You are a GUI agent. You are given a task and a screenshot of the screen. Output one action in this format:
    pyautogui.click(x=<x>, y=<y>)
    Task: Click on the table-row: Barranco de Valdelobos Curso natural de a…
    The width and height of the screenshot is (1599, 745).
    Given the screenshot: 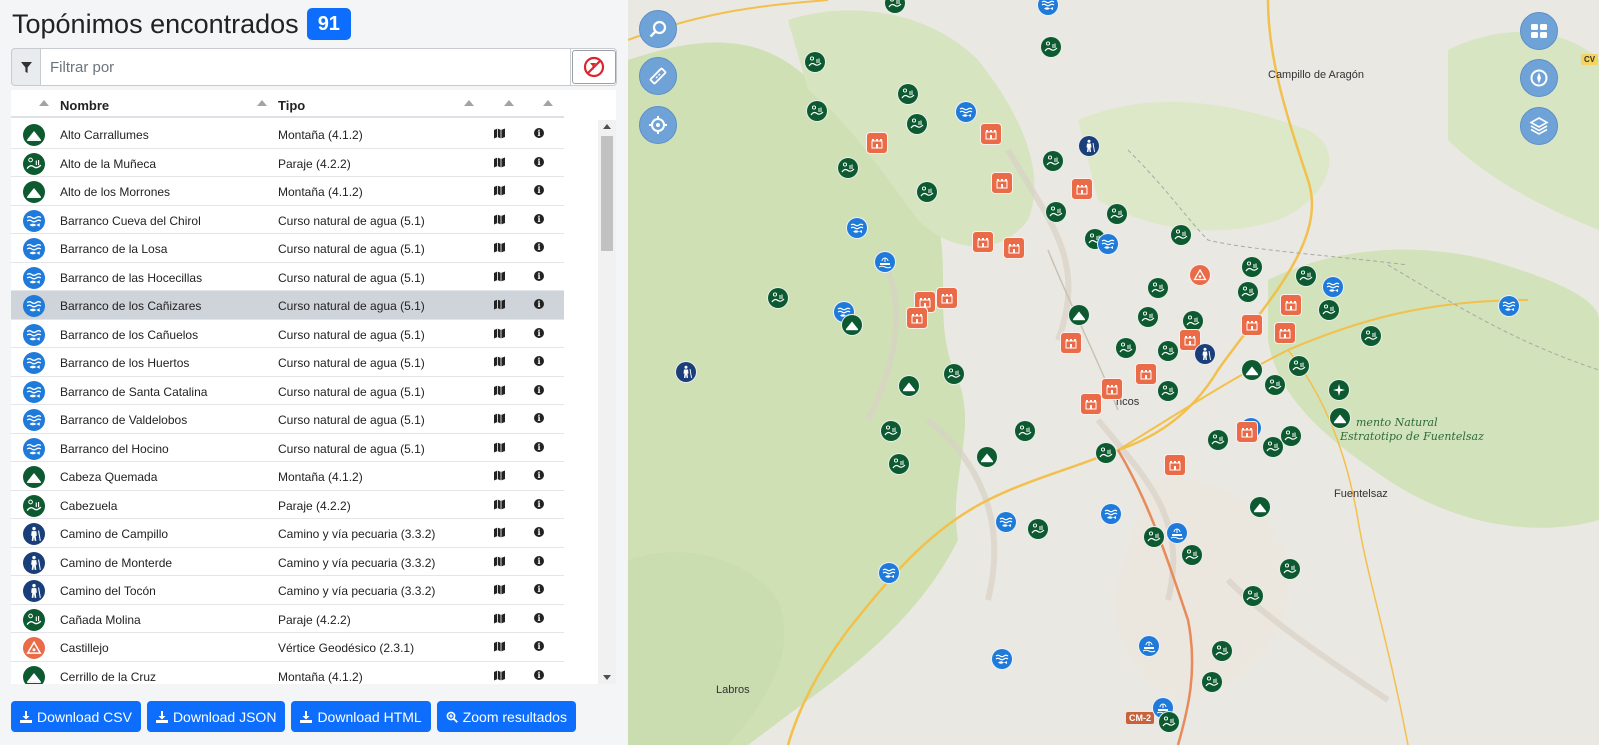 What is the action you would take?
    pyautogui.click(x=287, y=419)
    